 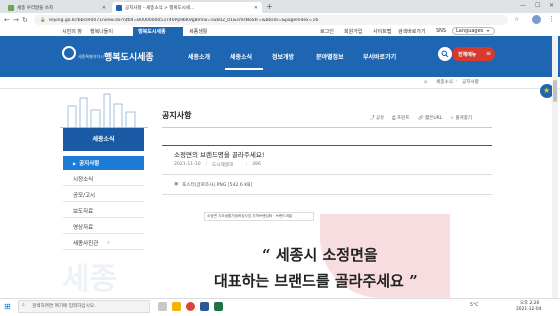 What do you see at coordinates (269, 6) in the screenshot?
I see `new-tab-button: +` at bounding box center [269, 6].